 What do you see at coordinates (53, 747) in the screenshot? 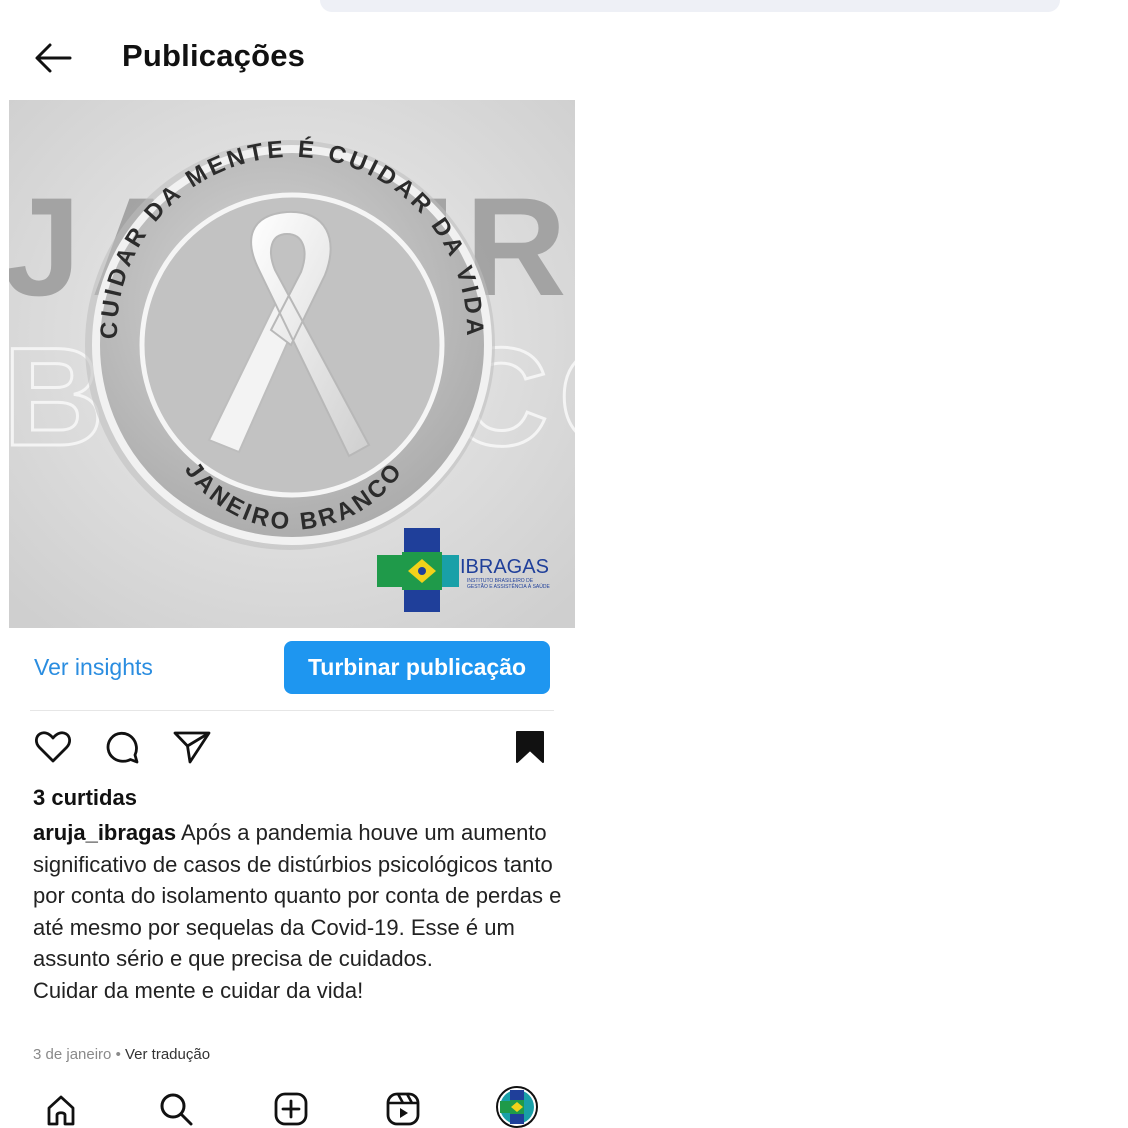
I see `heart-icon` at bounding box center [53, 747].